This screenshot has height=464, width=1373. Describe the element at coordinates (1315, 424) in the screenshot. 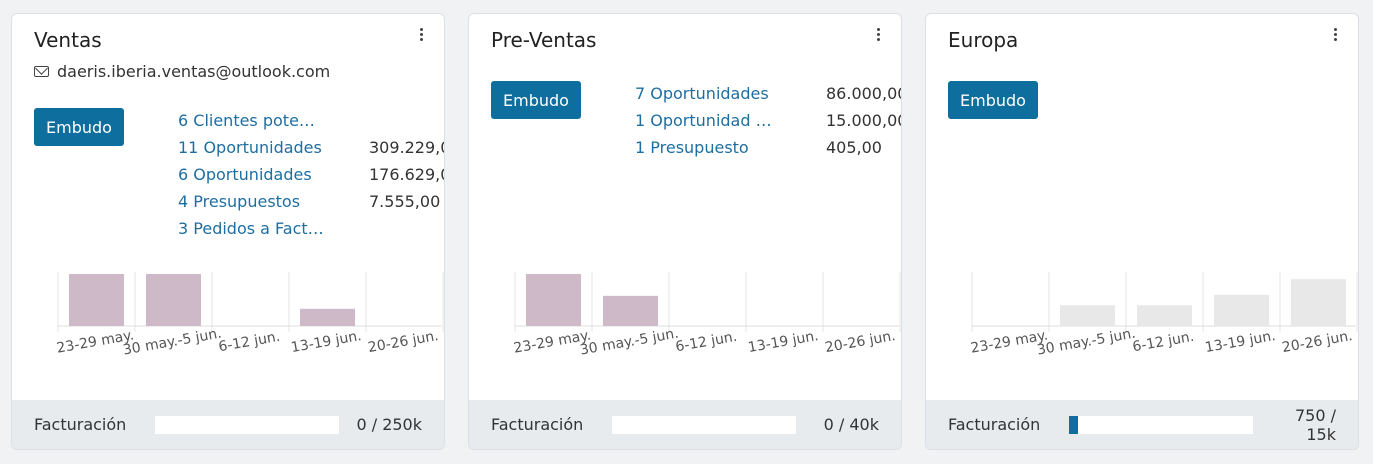

I see `footer-value: 750 / 15k` at that location.